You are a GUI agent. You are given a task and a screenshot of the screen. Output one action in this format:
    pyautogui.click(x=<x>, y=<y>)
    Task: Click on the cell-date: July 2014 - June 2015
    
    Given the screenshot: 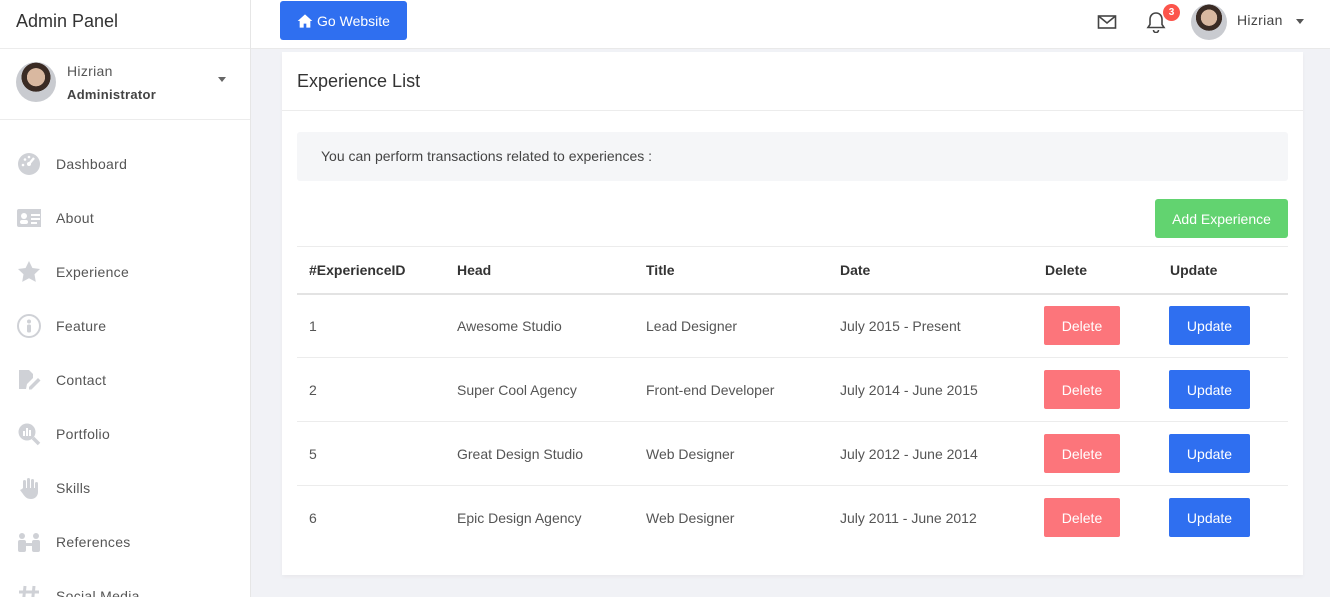 What is the action you would take?
    pyautogui.click(x=930, y=389)
    